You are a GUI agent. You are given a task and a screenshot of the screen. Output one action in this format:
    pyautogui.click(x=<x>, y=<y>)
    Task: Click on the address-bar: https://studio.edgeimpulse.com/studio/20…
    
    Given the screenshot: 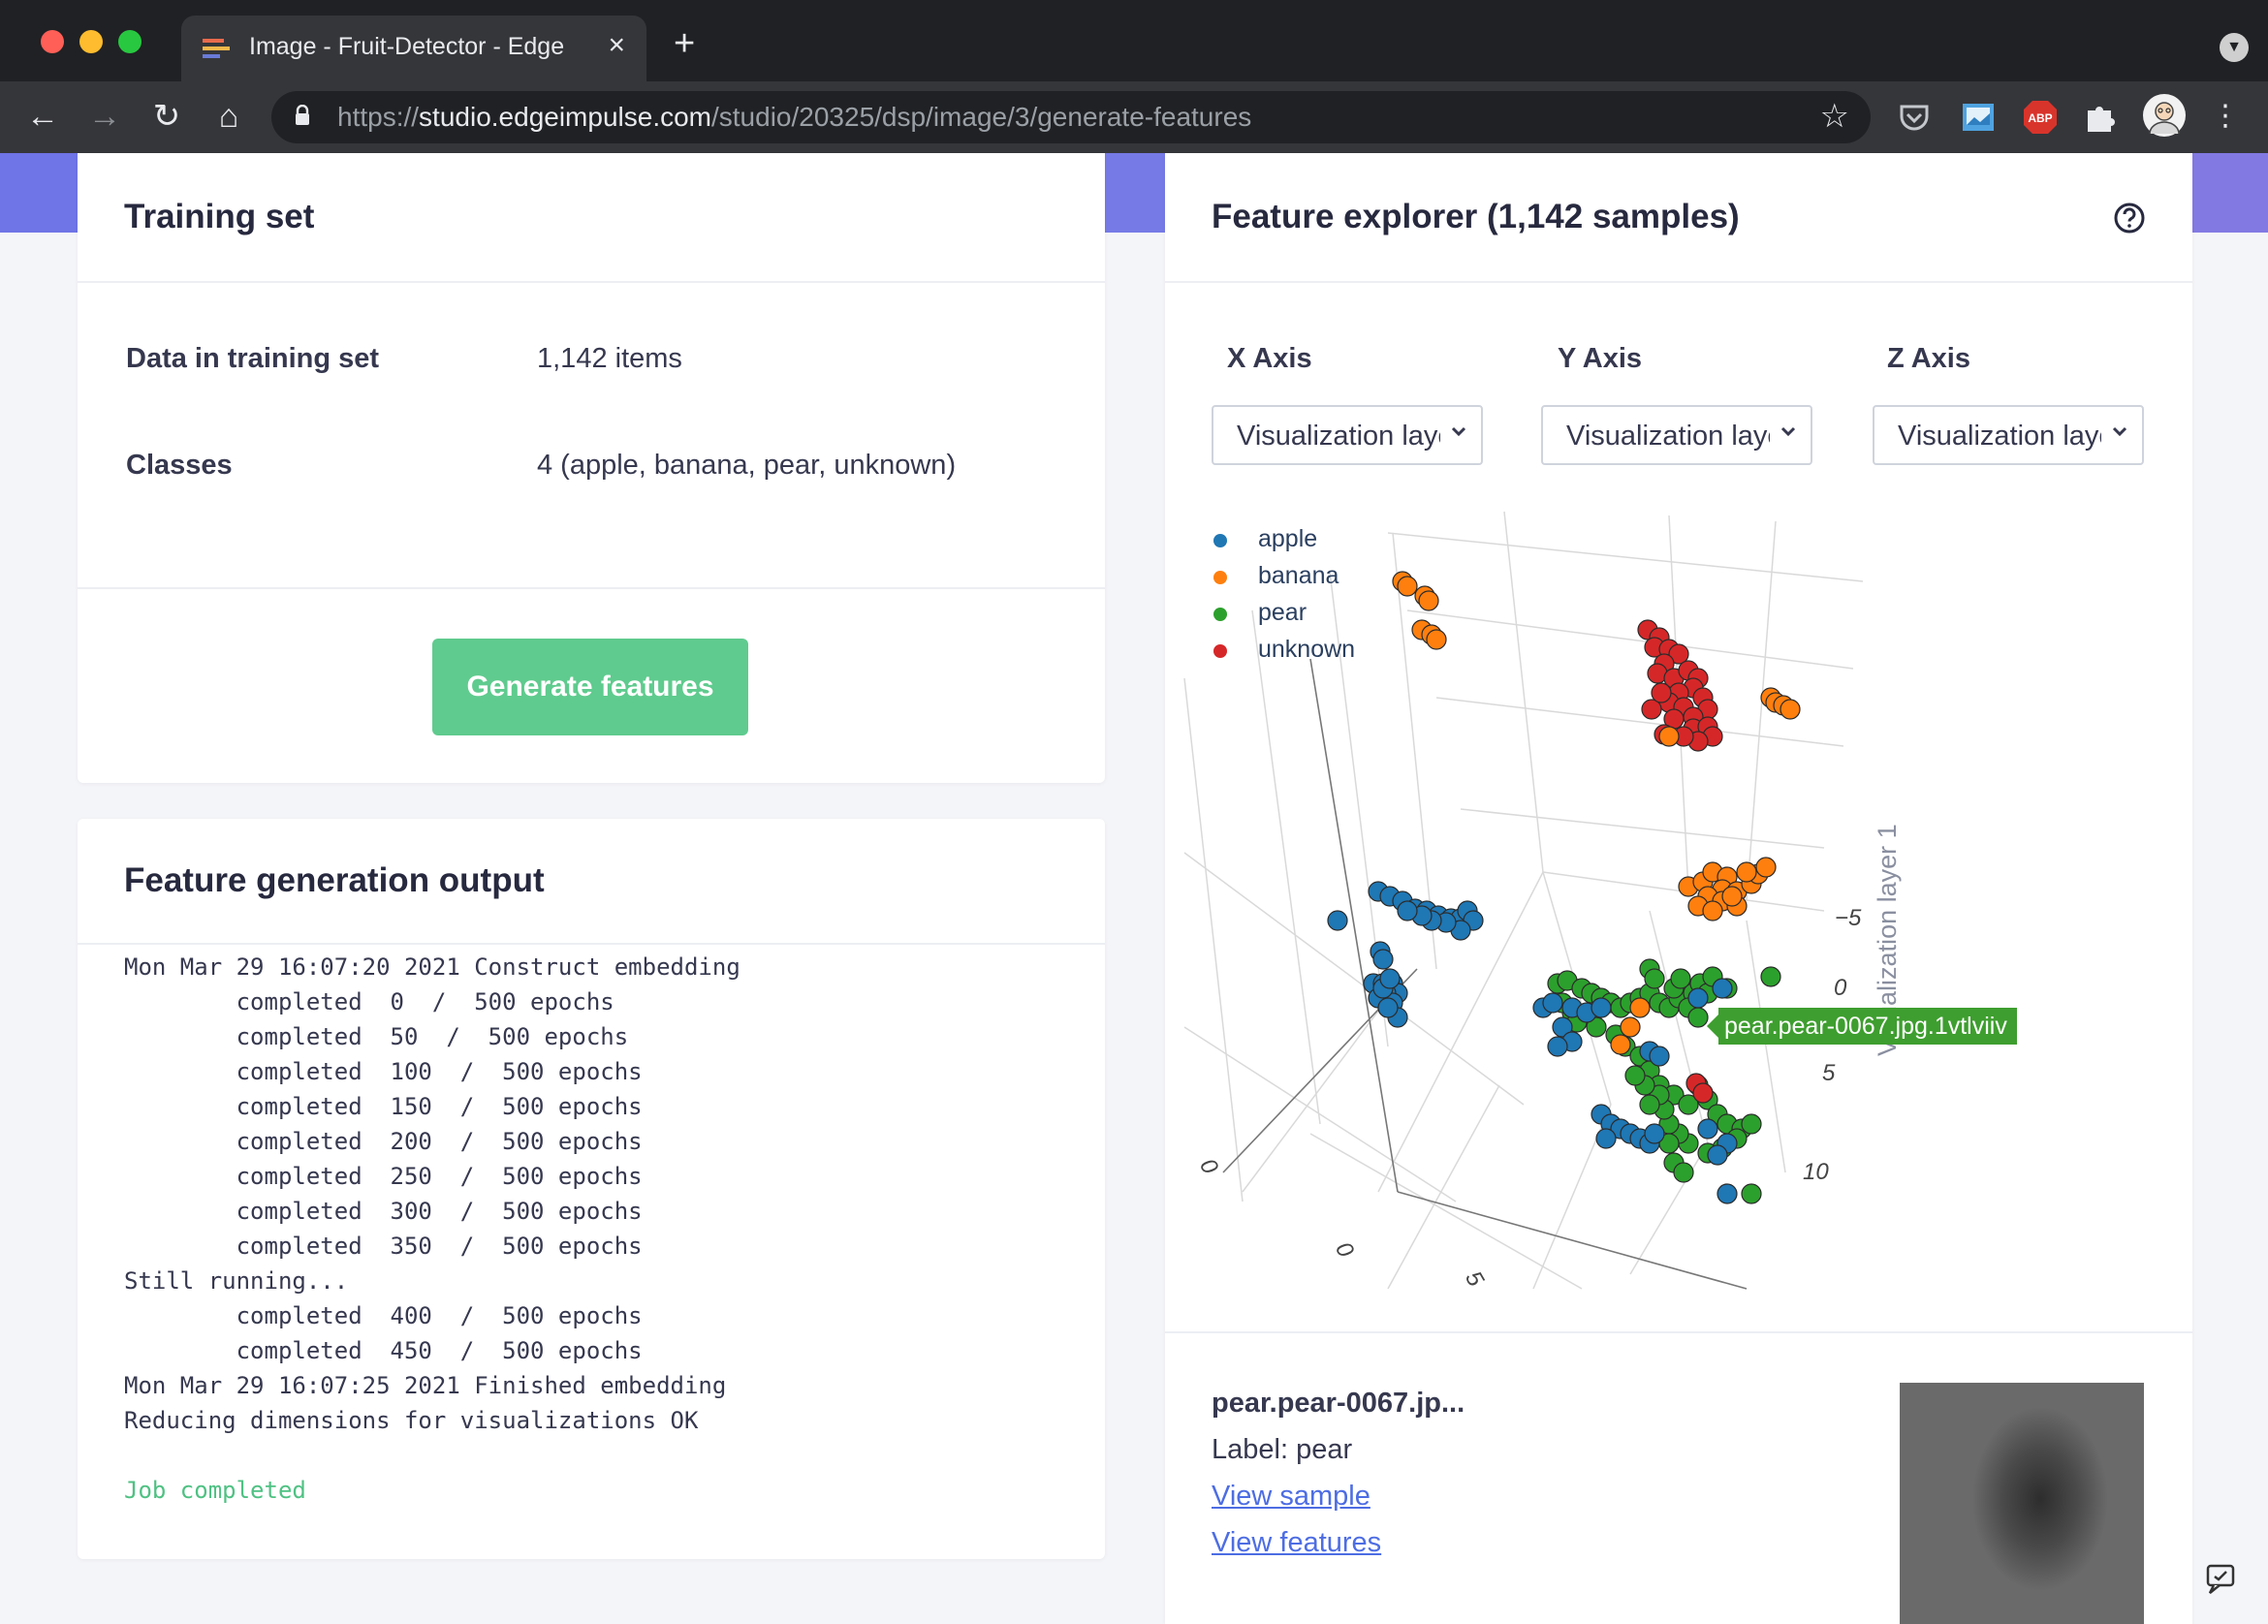 What is the action you would take?
    pyautogui.click(x=1071, y=117)
    